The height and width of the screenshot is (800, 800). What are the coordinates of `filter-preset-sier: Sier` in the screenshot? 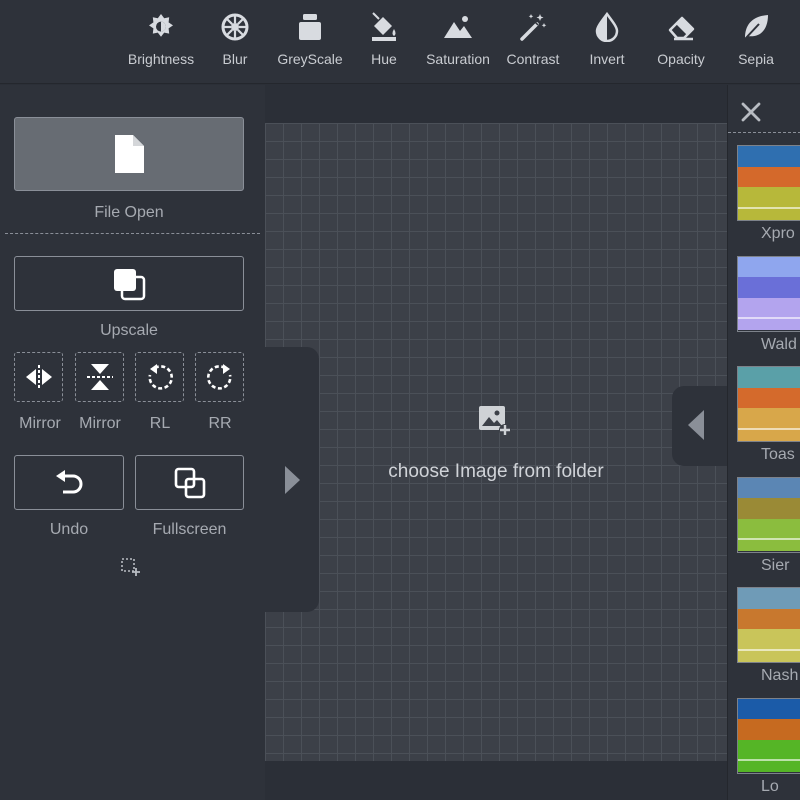 It's located at (768, 531).